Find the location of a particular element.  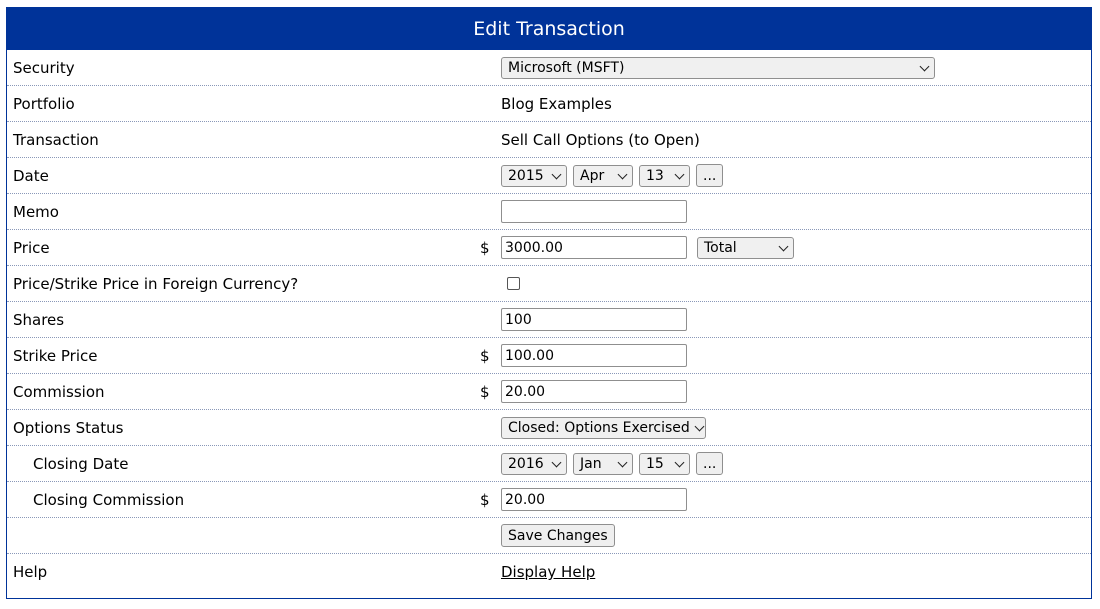

closing-commission-label: Closing Commission is located at coordinates (109, 499).